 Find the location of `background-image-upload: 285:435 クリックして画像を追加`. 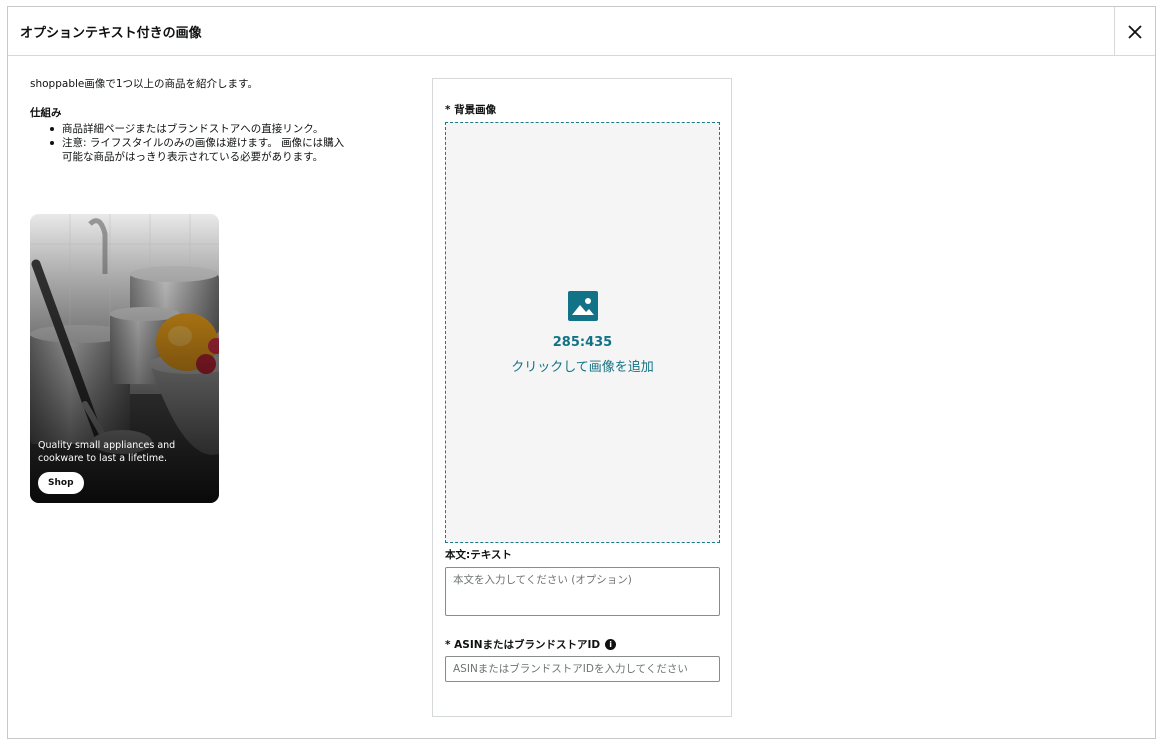

background-image-upload: 285:435 クリックして画像を追加 is located at coordinates (582, 332).